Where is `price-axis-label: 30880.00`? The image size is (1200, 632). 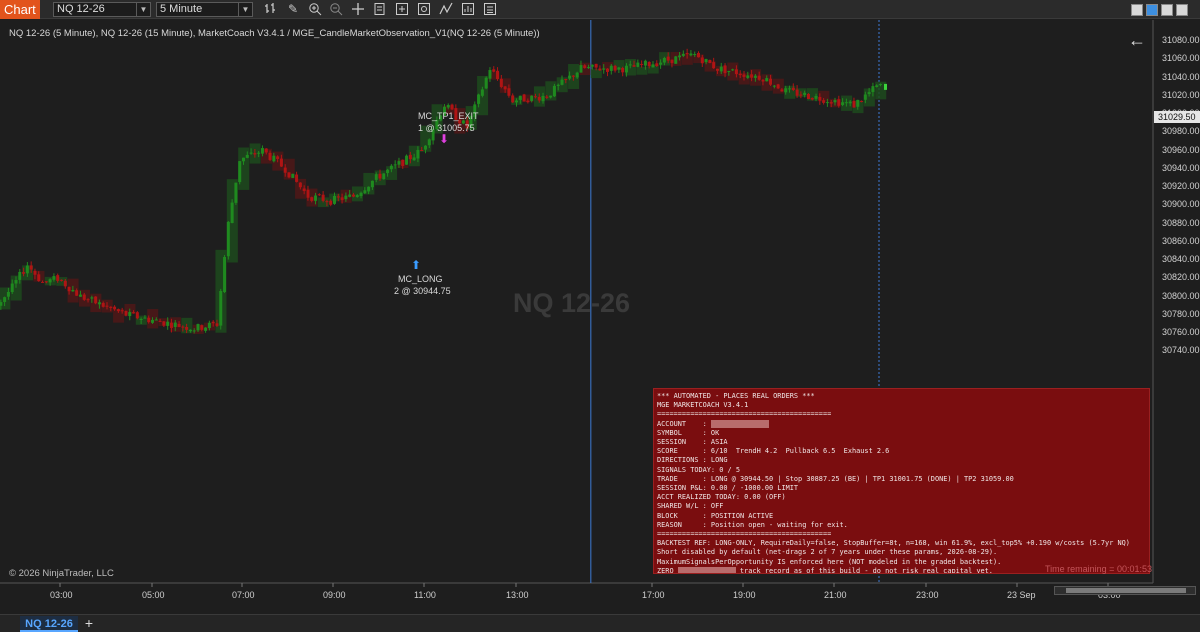 price-axis-label: 30880.00 is located at coordinates (1181, 222).